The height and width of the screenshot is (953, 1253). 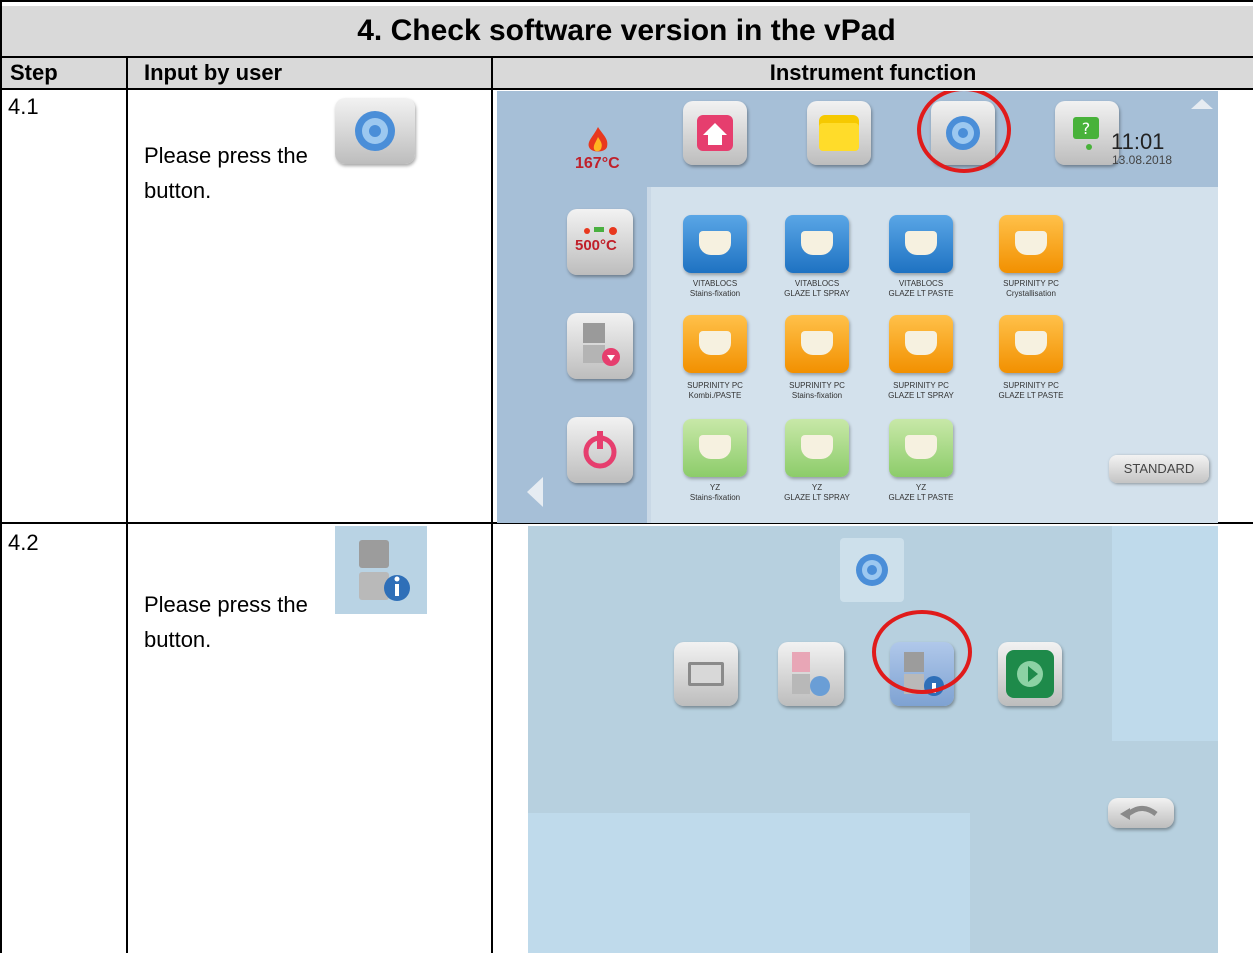 What do you see at coordinates (64, 73) in the screenshot?
I see `column-header-step: Step` at bounding box center [64, 73].